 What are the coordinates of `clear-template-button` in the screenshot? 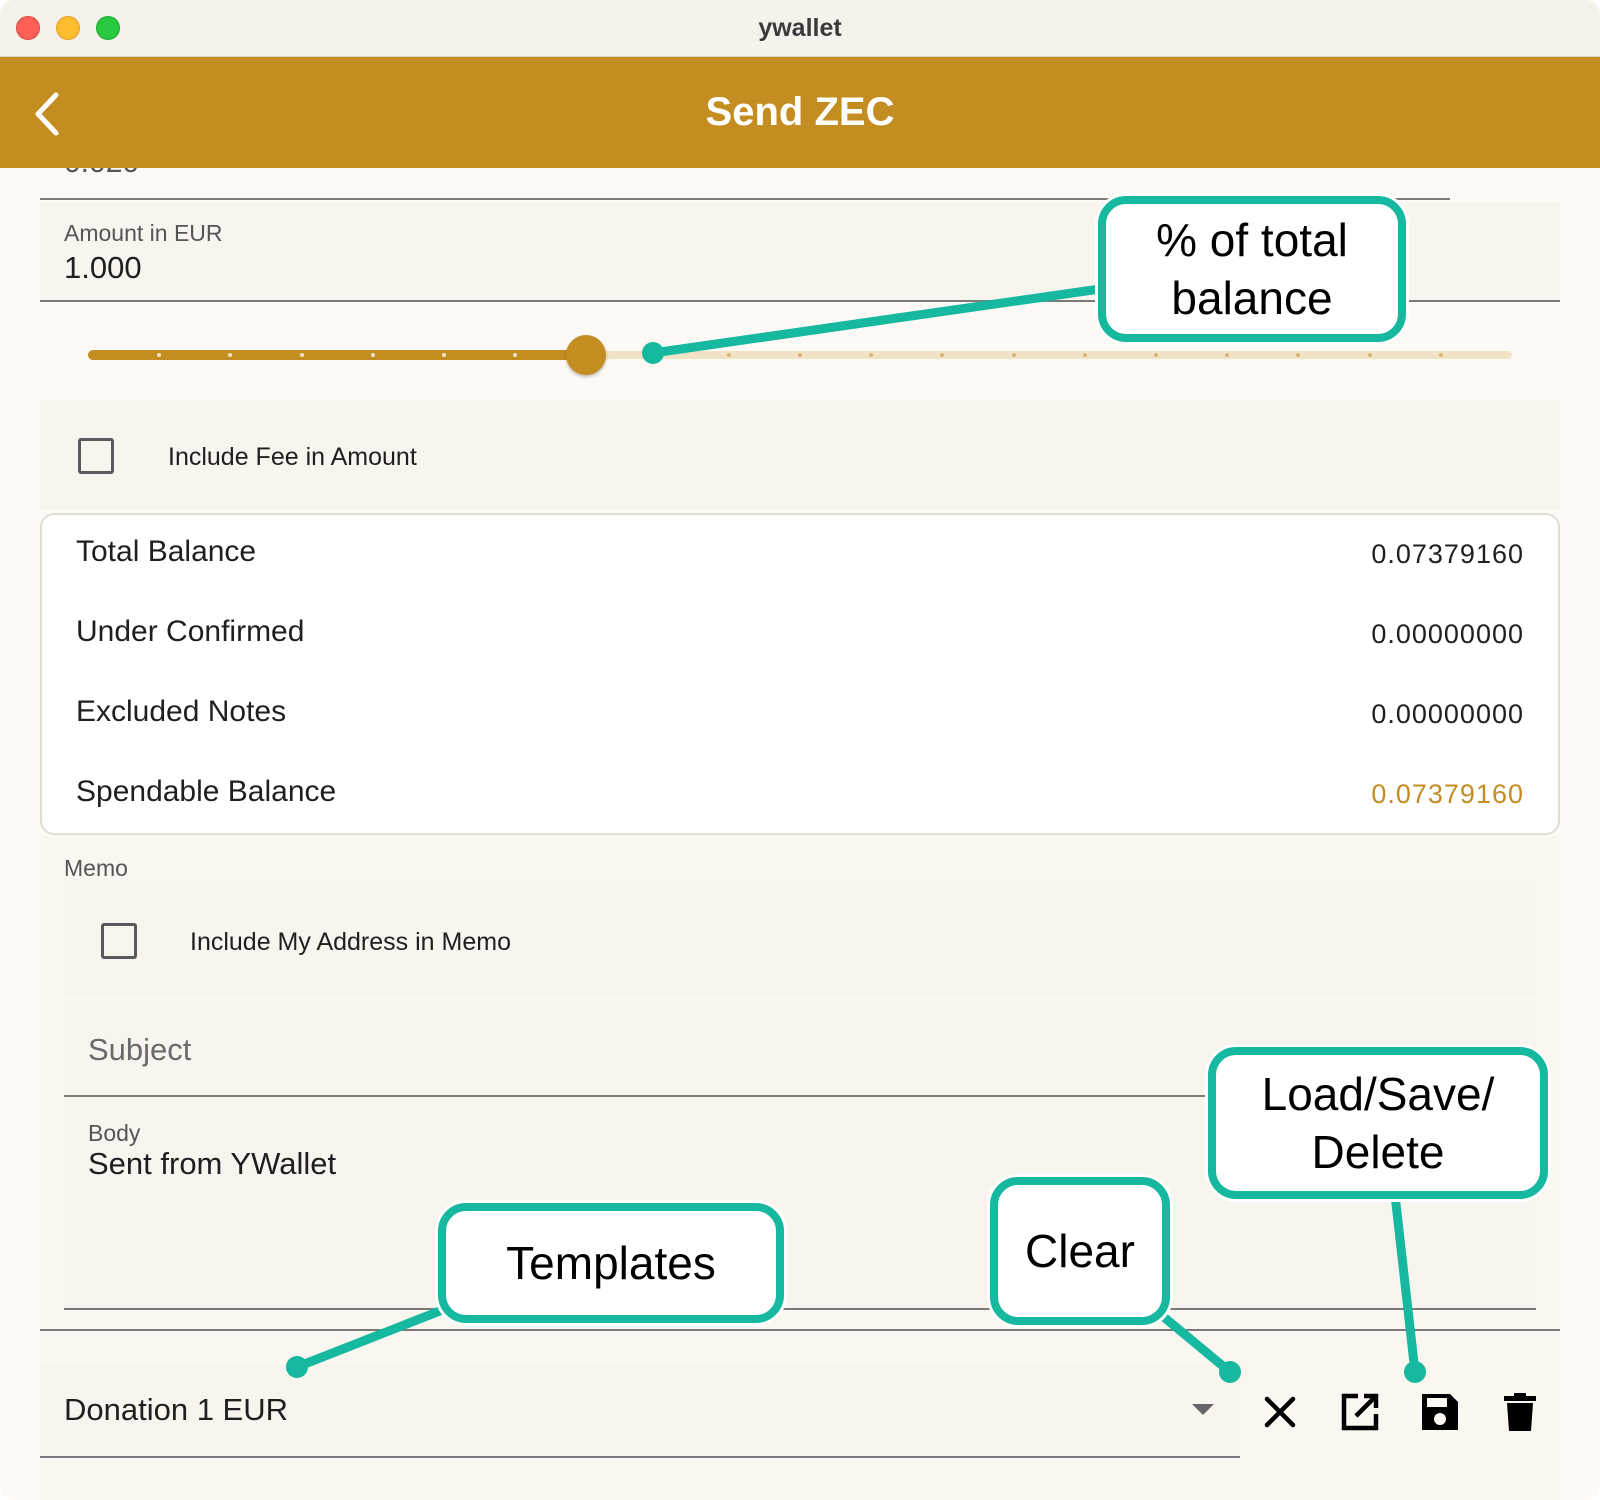 It's located at (1280, 1412).